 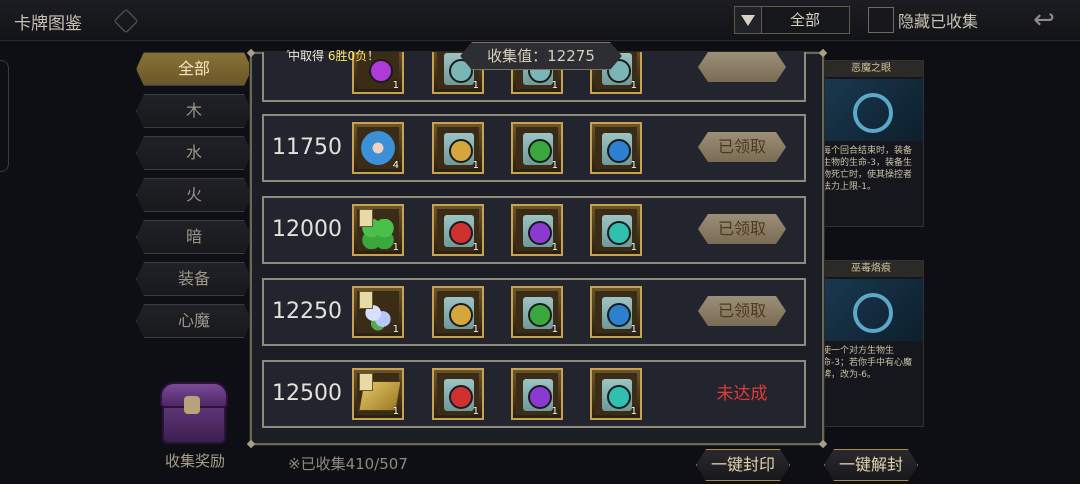 What do you see at coordinates (194, 111) in the screenshot?
I see `category-tab: 木` at bounding box center [194, 111].